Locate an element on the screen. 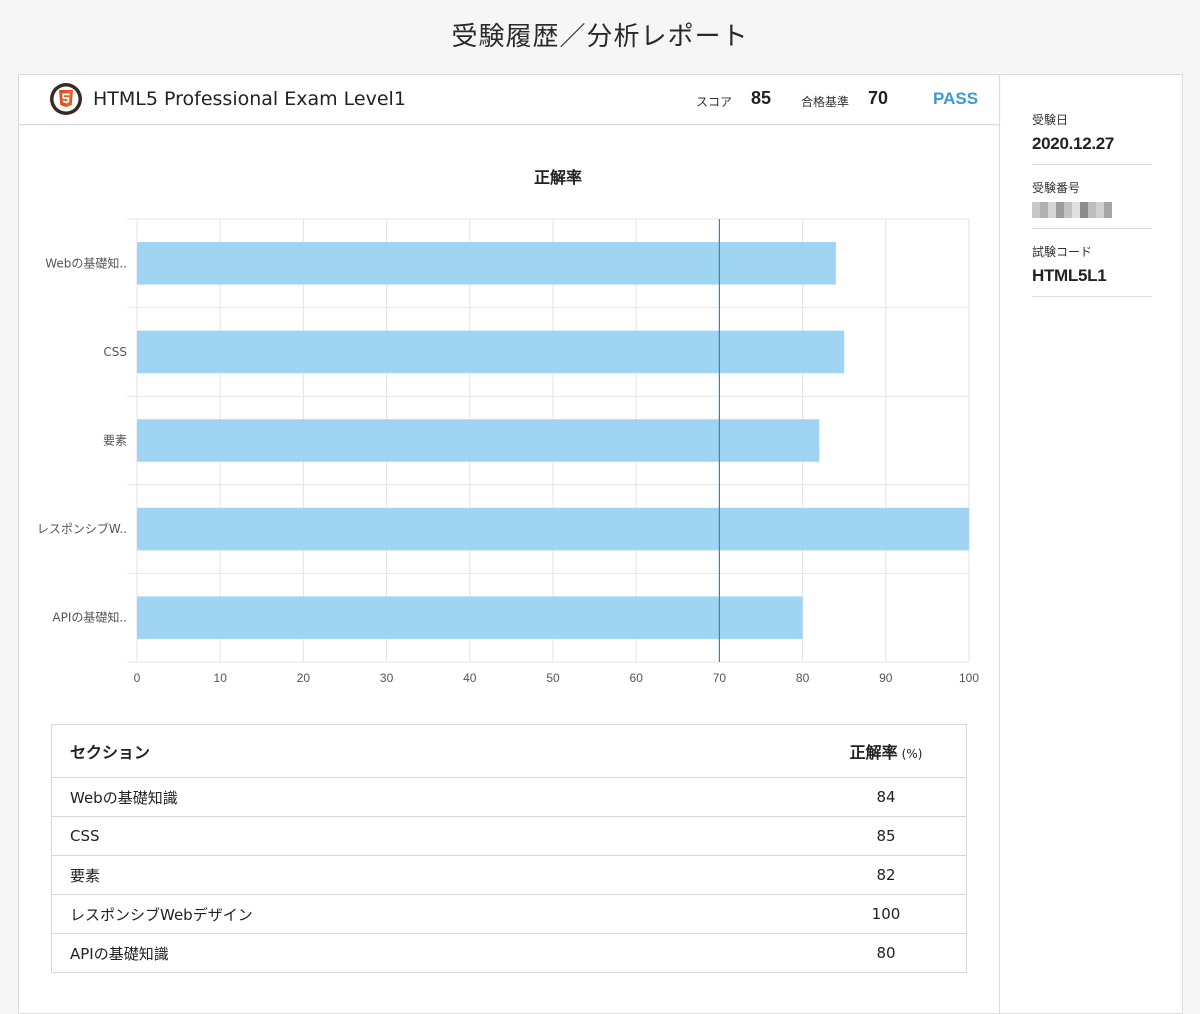  x-tick-label: 100 is located at coordinates (969, 678).